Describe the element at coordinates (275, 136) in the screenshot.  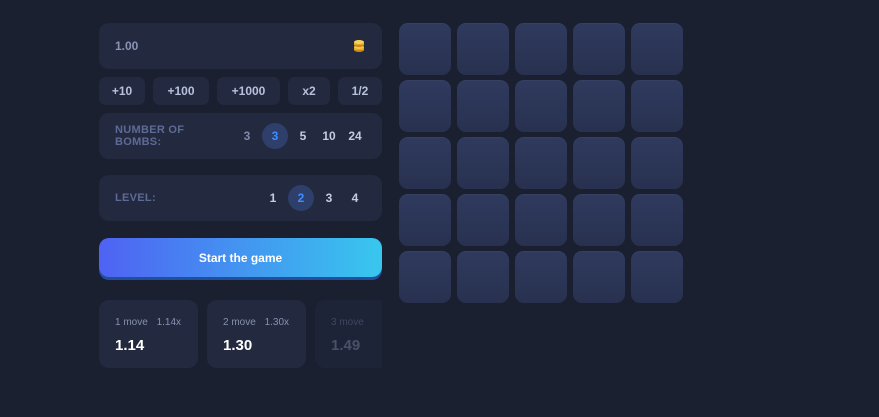
I see `bombs-option-selected: 3` at that location.